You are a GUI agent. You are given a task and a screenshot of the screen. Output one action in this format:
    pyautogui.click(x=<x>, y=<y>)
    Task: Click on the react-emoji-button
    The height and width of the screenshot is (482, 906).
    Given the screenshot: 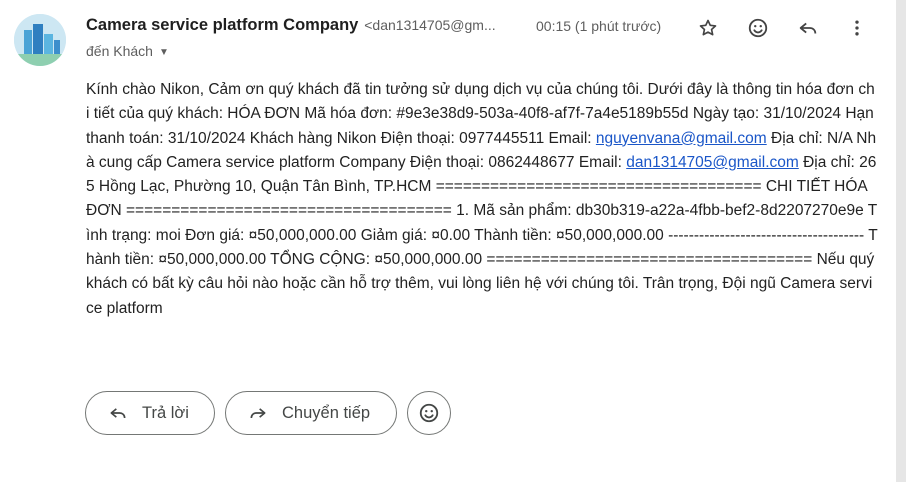 What is the action you would take?
    pyautogui.click(x=758, y=28)
    